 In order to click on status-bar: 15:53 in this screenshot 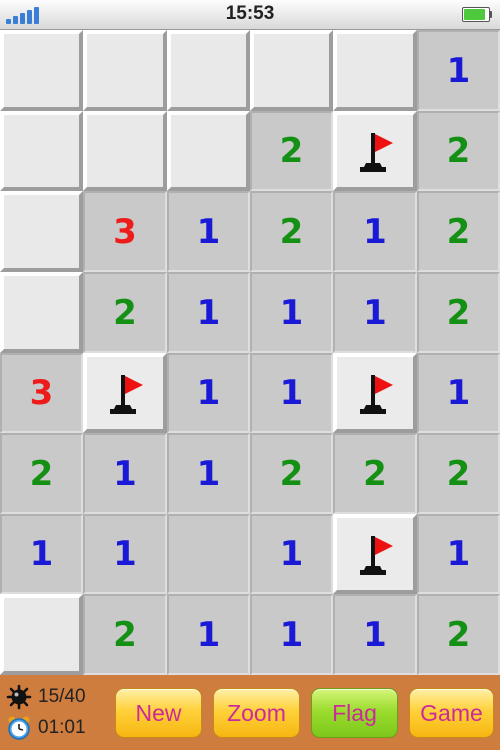, I will do `click(250, 15)`.